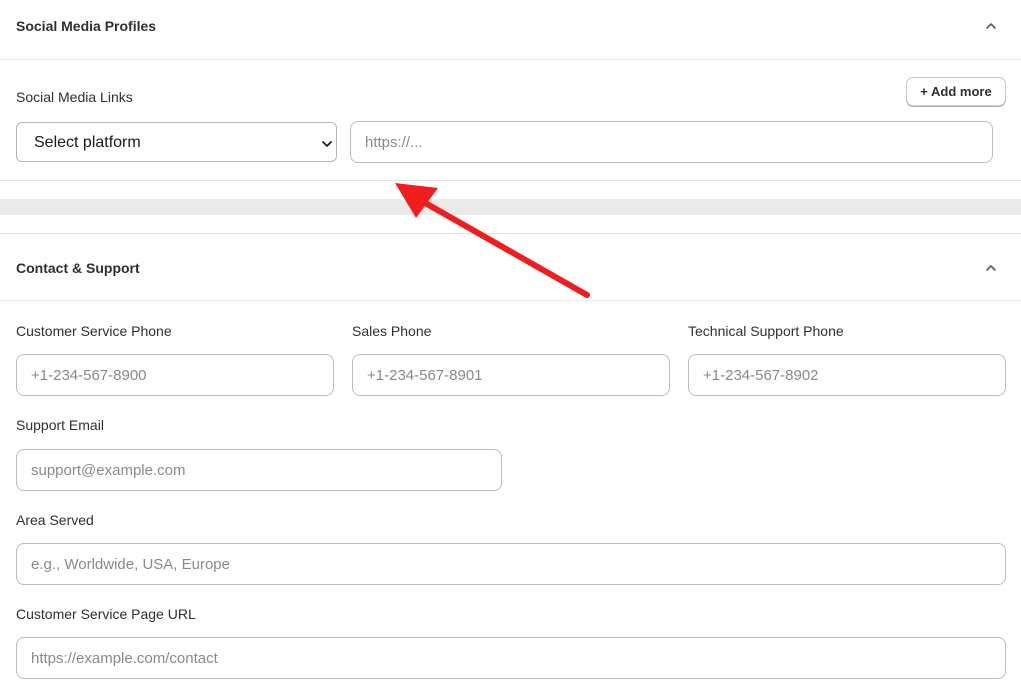 The width and height of the screenshot is (1021, 685). Describe the element at coordinates (511, 564) in the screenshot. I see `area-served-input` at that location.